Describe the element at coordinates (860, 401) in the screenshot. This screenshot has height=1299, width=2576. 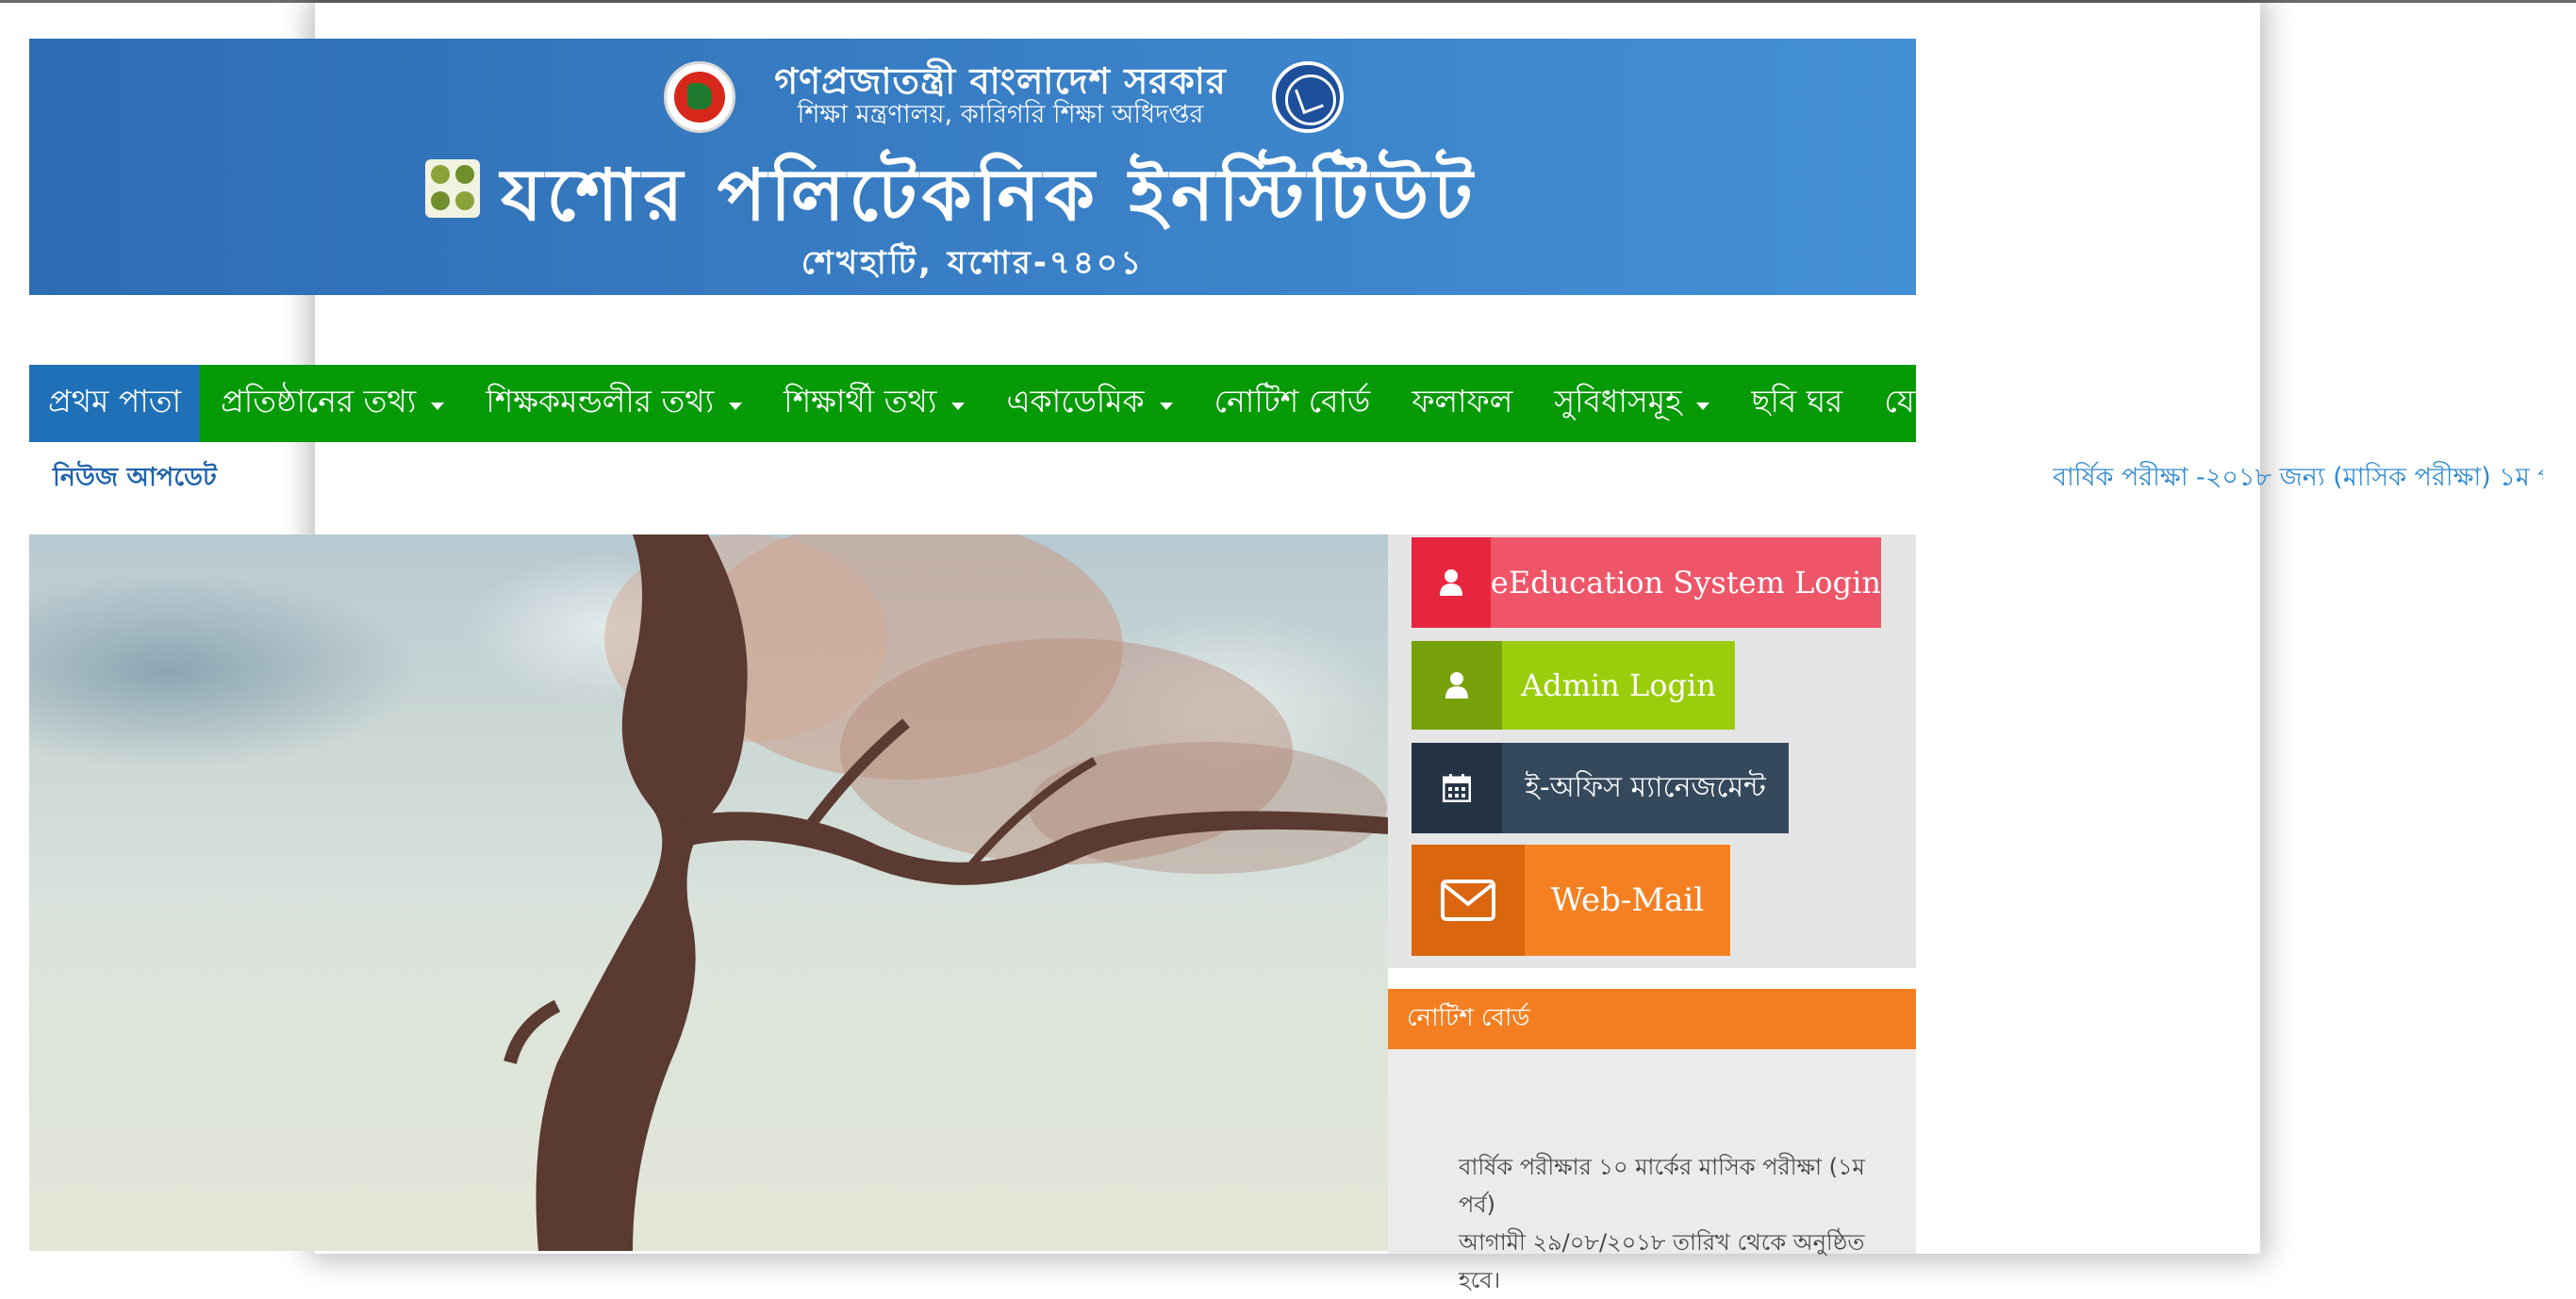
I see `nav-item-label: শিক্ষার্থী তথ্য` at that location.